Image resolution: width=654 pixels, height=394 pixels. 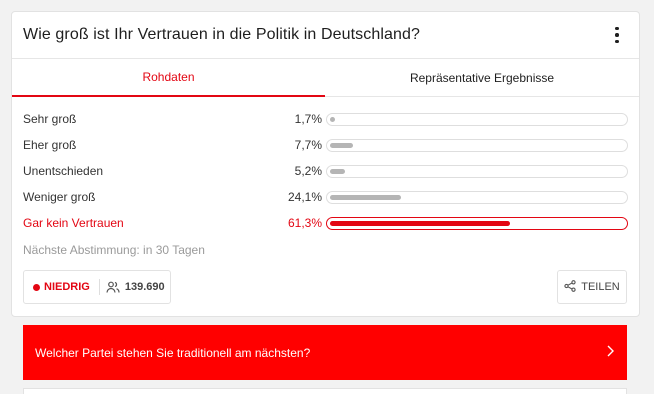 What do you see at coordinates (36, 287) in the screenshot?
I see `status-dot` at bounding box center [36, 287].